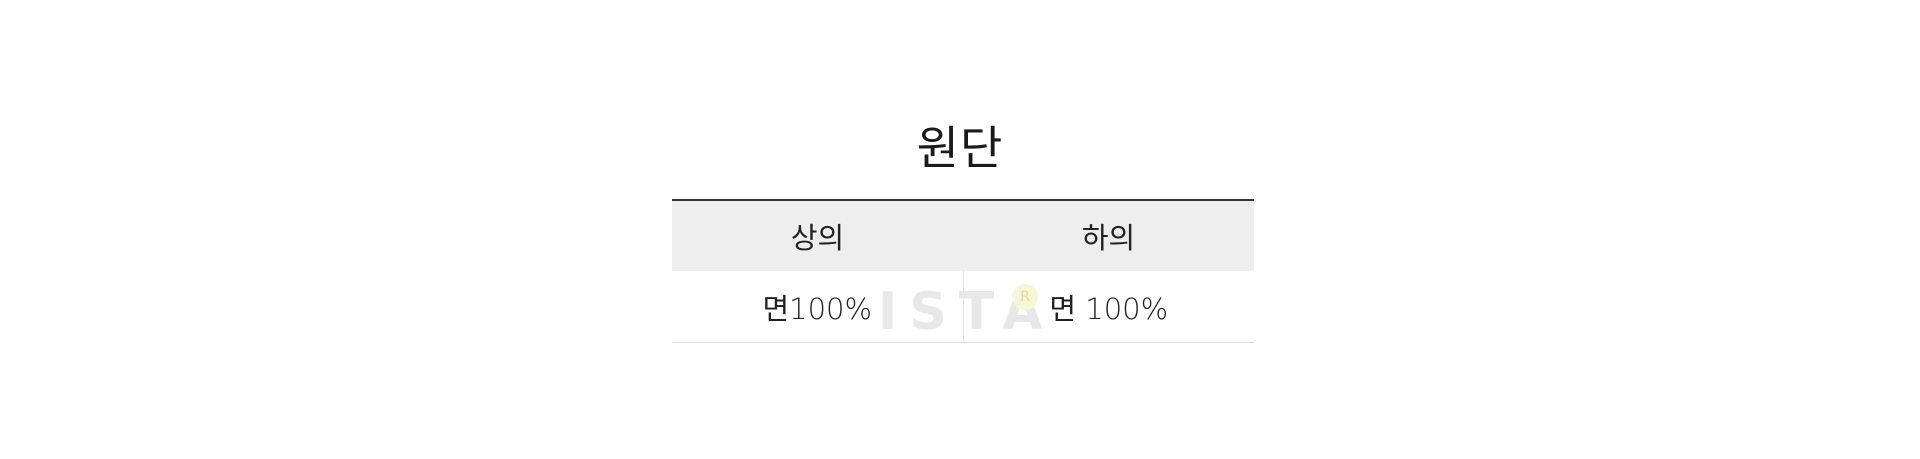 This screenshot has width=1920, height=459. Describe the element at coordinates (817, 235) in the screenshot. I see `header-top: 상의` at that location.